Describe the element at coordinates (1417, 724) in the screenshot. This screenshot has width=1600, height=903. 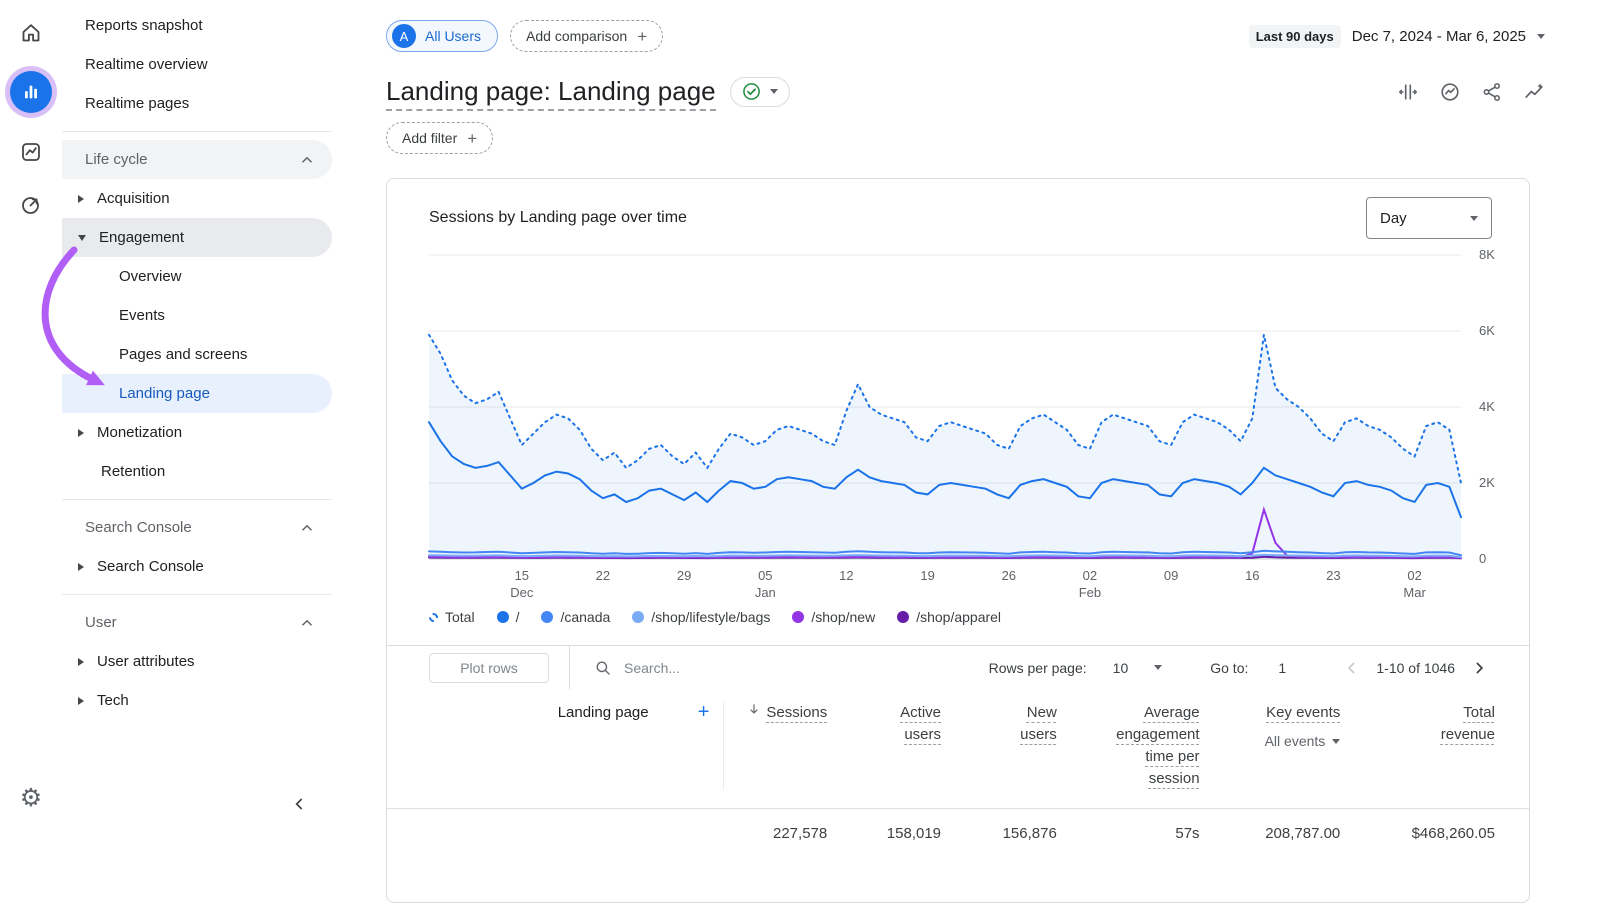
I see `column-header-total-revenue: Total revenue` at that location.